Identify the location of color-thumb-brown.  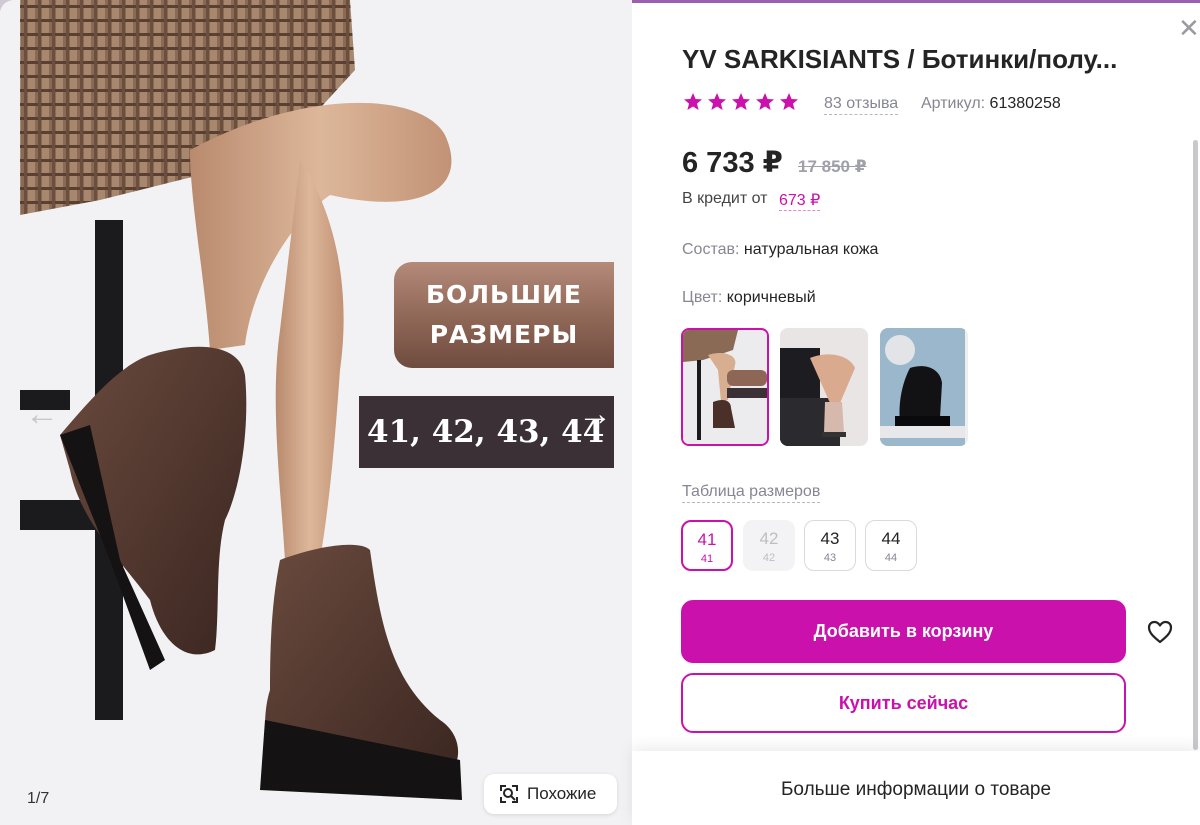
(725, 387).